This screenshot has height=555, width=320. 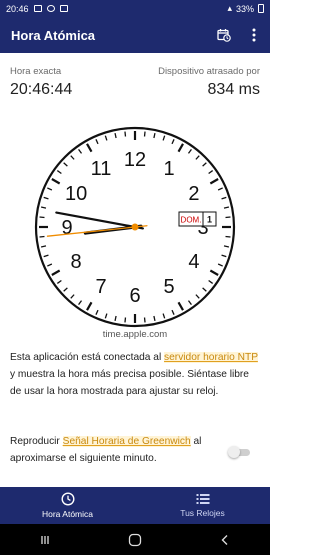 What do you see at coordinates (209, 71) in the screenshot?
I see `delay-label: Dispositivo atrasado por` at bounding box center [209, 71].